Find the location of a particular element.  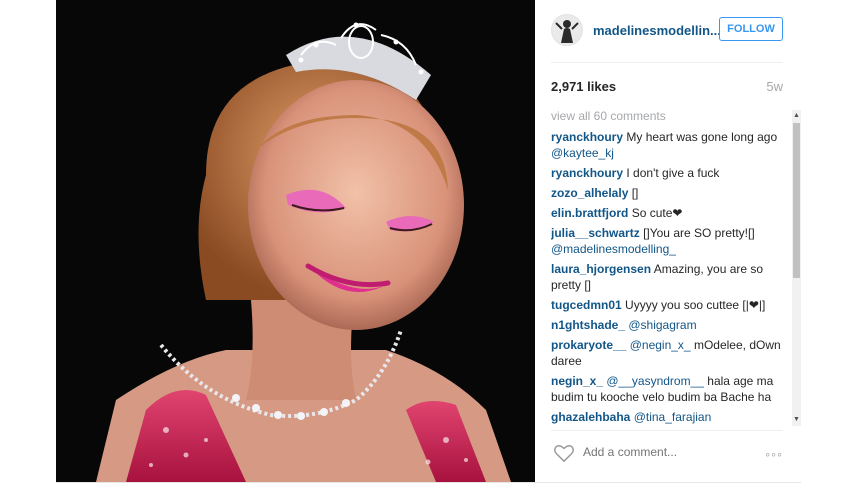

comment-mention-link: @madelinesmodelling_ is located at coordinates (613, 249).